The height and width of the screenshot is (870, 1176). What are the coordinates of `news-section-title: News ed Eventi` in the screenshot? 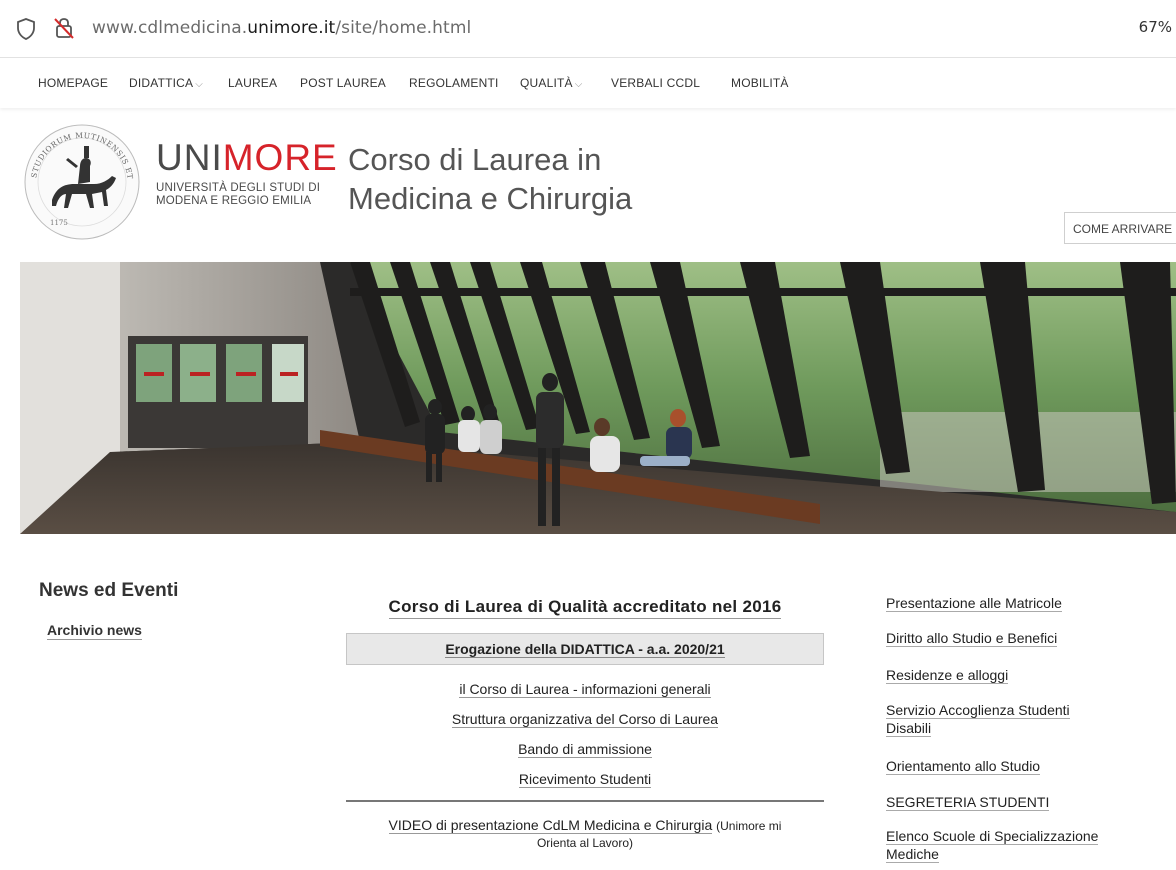 It's located at (109, 590).